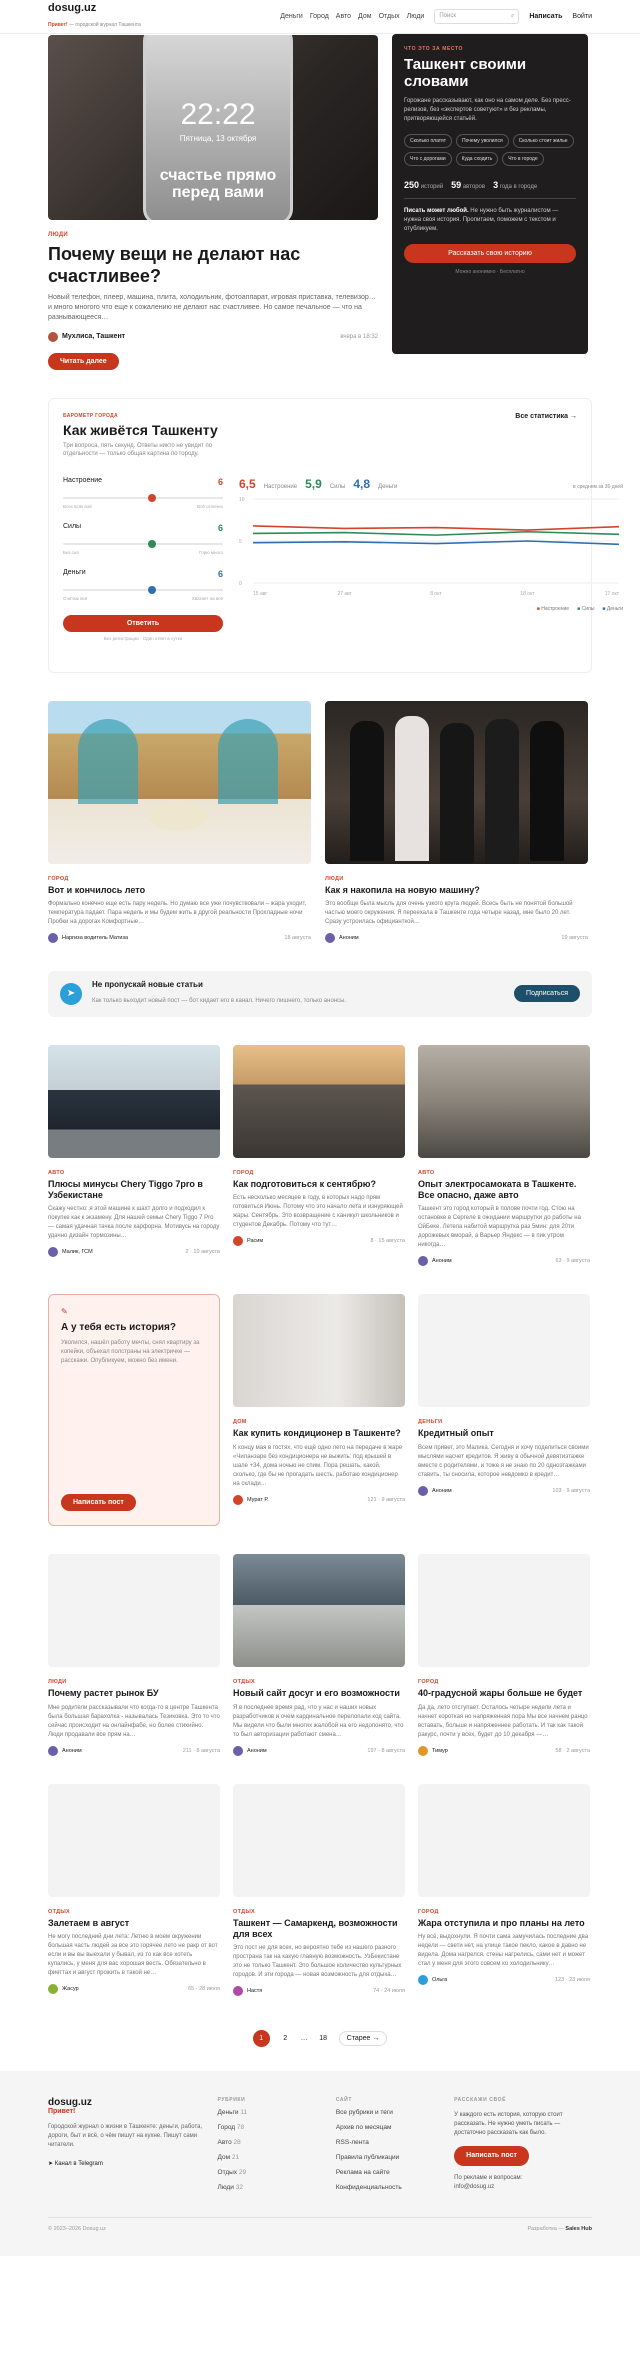 The width and height of the screenshot is (640, 2361). What do you see at coordinates (365, 16) in the screenshot?
I see `nav-home: Дом` at bounding box center [365, 16].